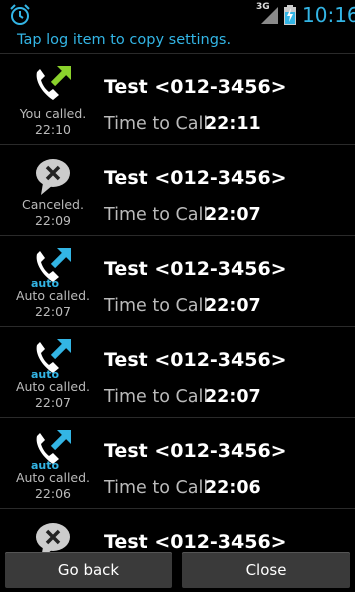  I want to click on log-kind-label: Canceled., so click(53, 204).